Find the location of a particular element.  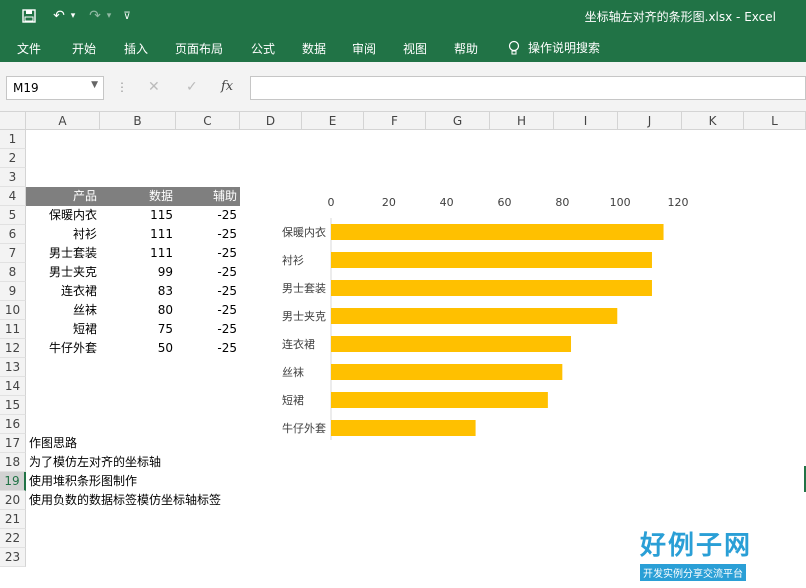

category-label: 丝袜 is located at coordinates (293, 372).